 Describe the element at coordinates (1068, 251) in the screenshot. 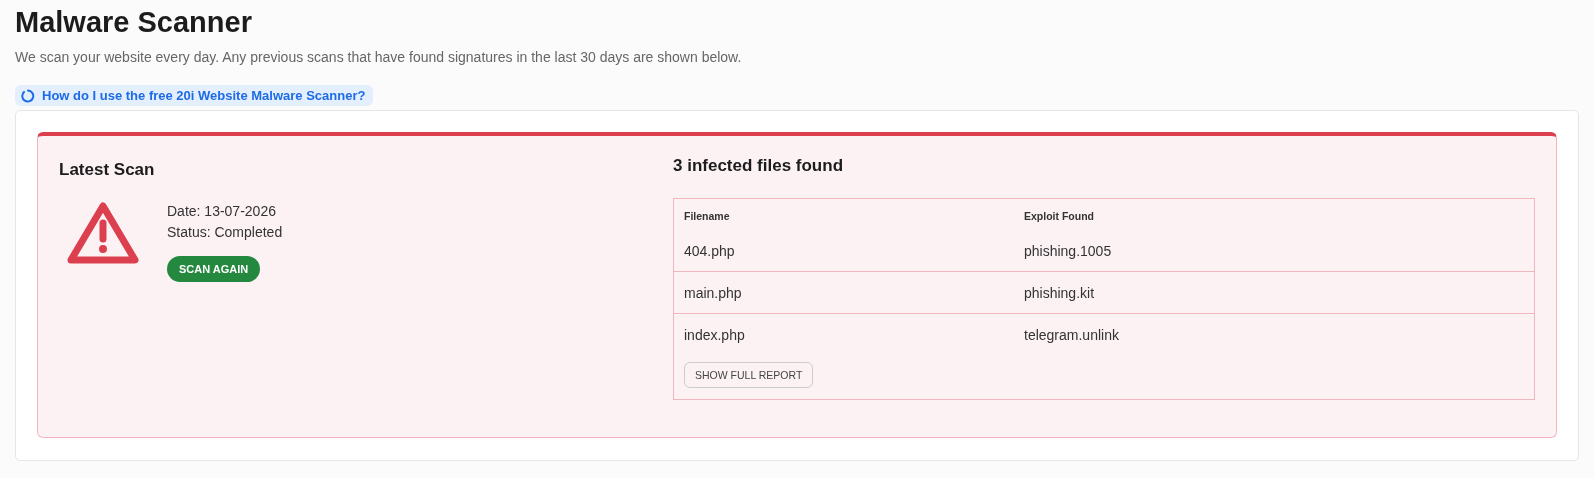

I see `table-cell-text: phishing.1005` at that location.